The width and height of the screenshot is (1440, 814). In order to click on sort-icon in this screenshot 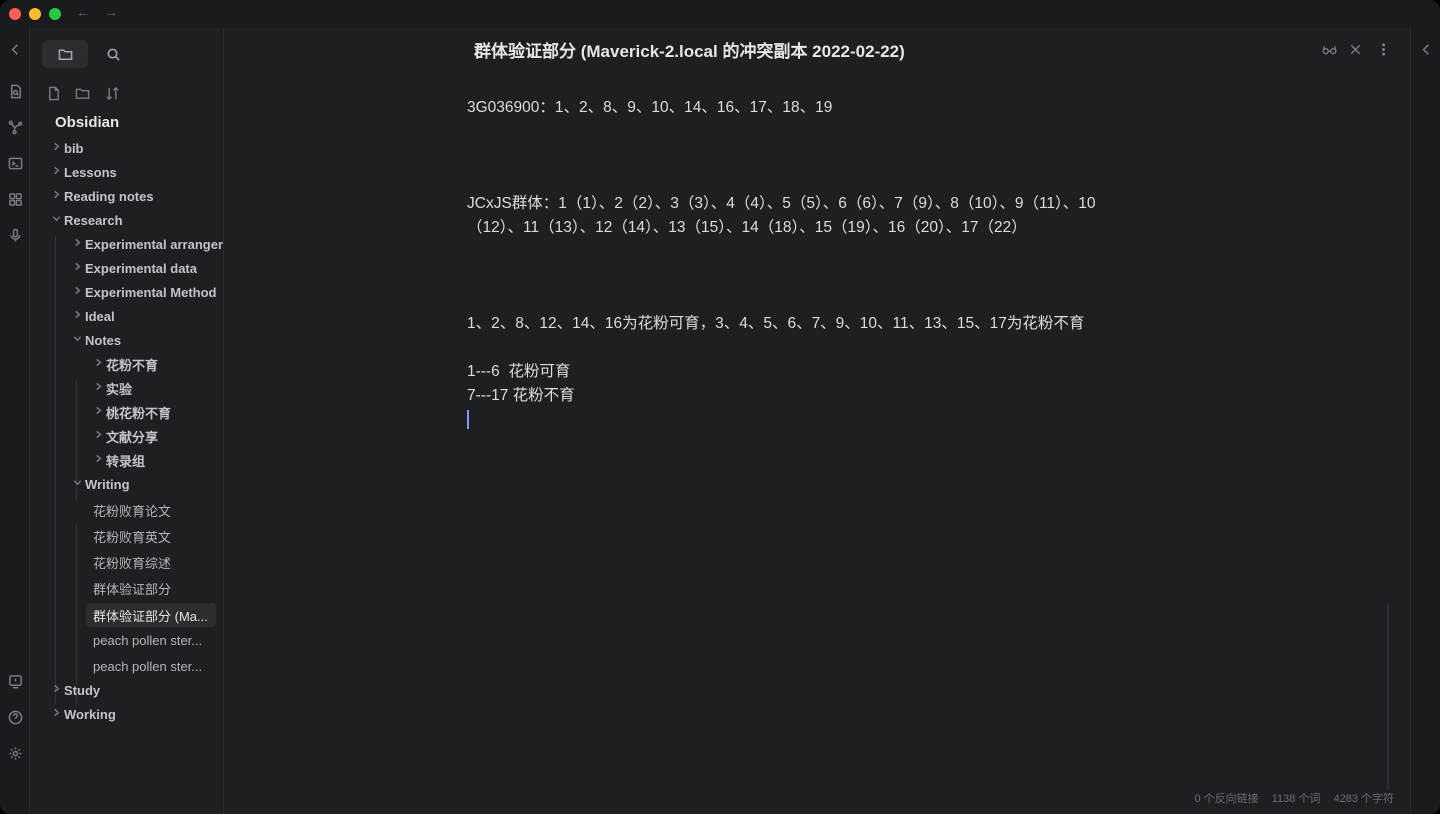, I will do `click(112, 93)`.